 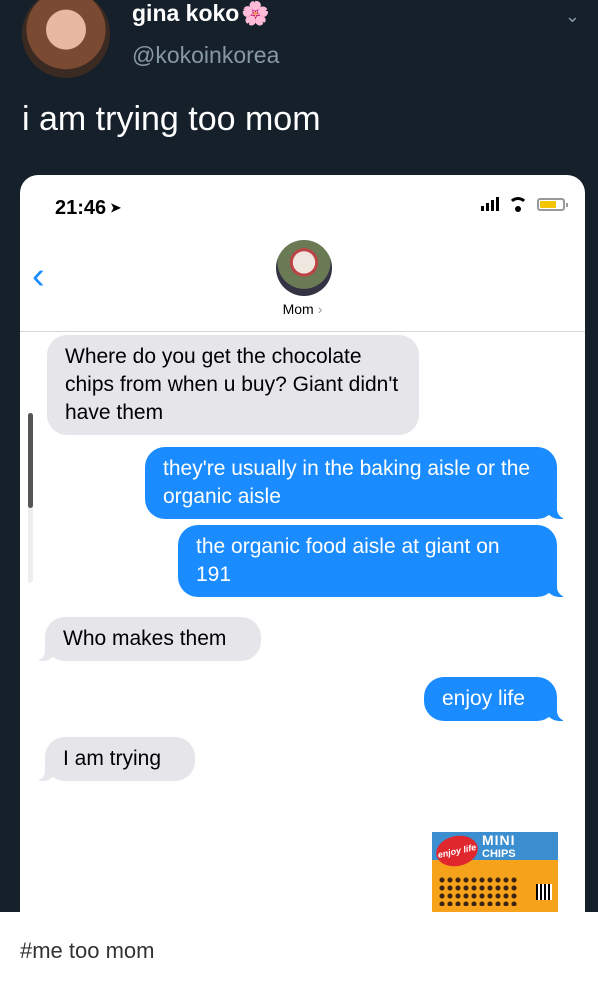 I want to click on tweet-text: i am trying too mom, so click(x=171, y=119).